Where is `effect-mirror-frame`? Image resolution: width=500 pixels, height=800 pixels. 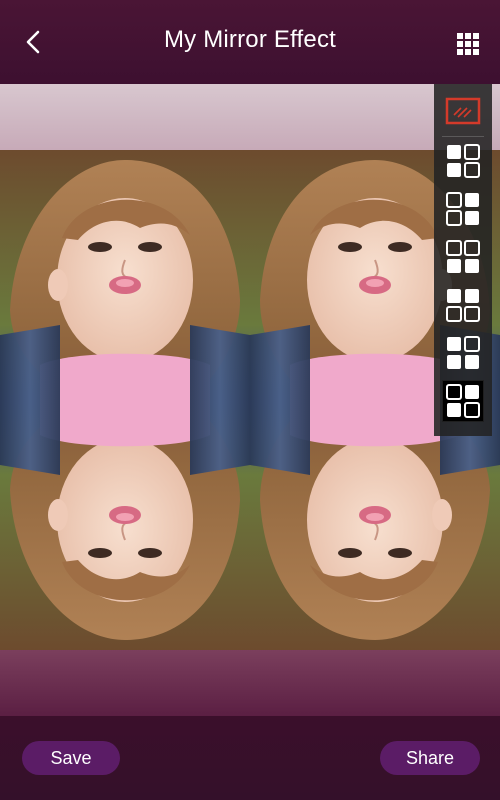 effect-mirror-frame is located at coordinates (463, 111).